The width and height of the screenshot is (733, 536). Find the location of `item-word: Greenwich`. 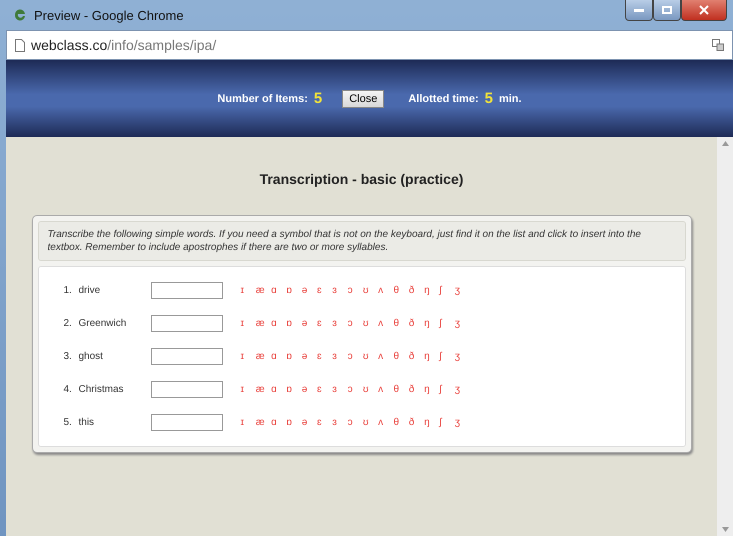

item-word: Greenwich is located at coordinates (103, 323).